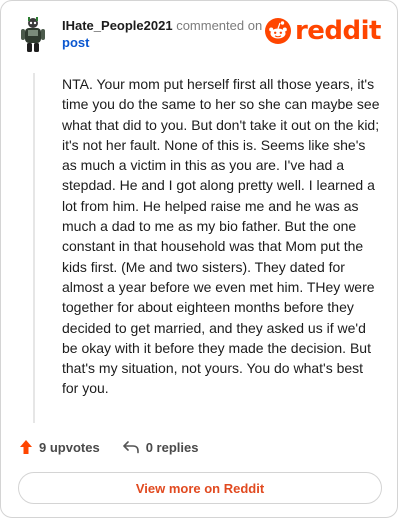  I want to click on upvotes-count: 9 upvotes, so click(69, 447).